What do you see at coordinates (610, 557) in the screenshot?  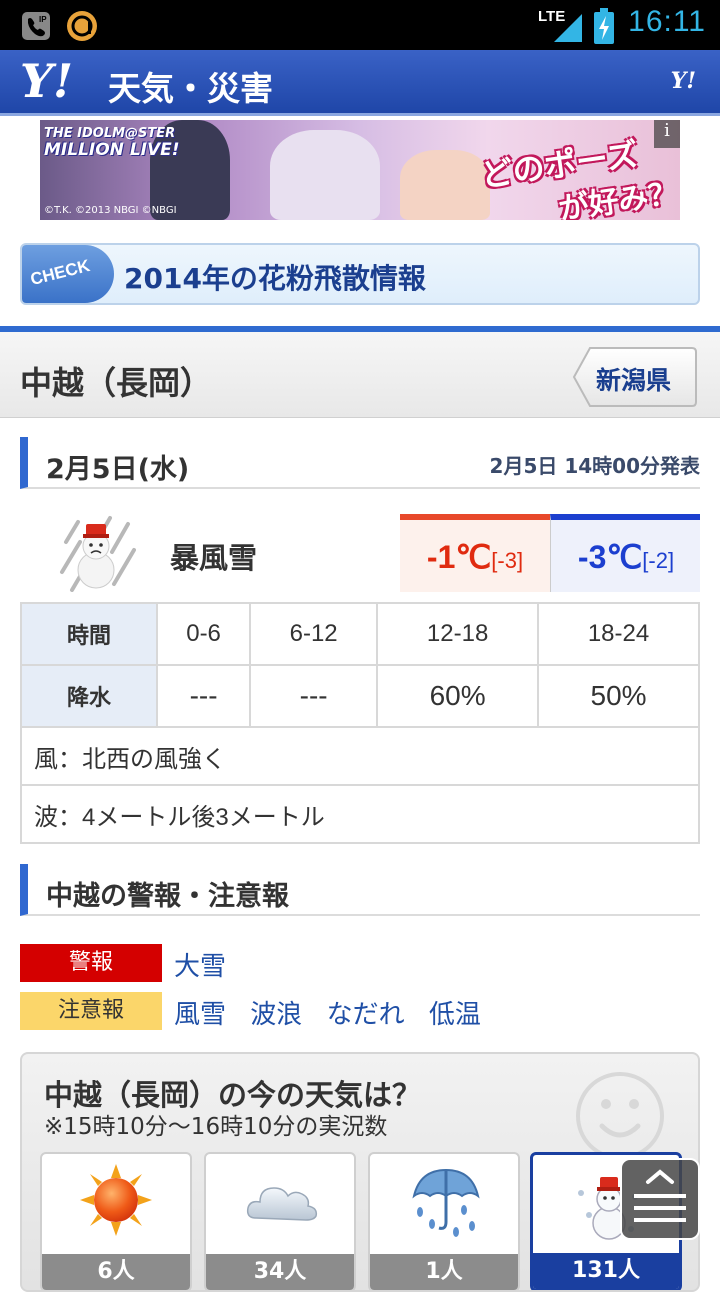 I see `temp-low: -3℃` at bounding box center [610, 557].